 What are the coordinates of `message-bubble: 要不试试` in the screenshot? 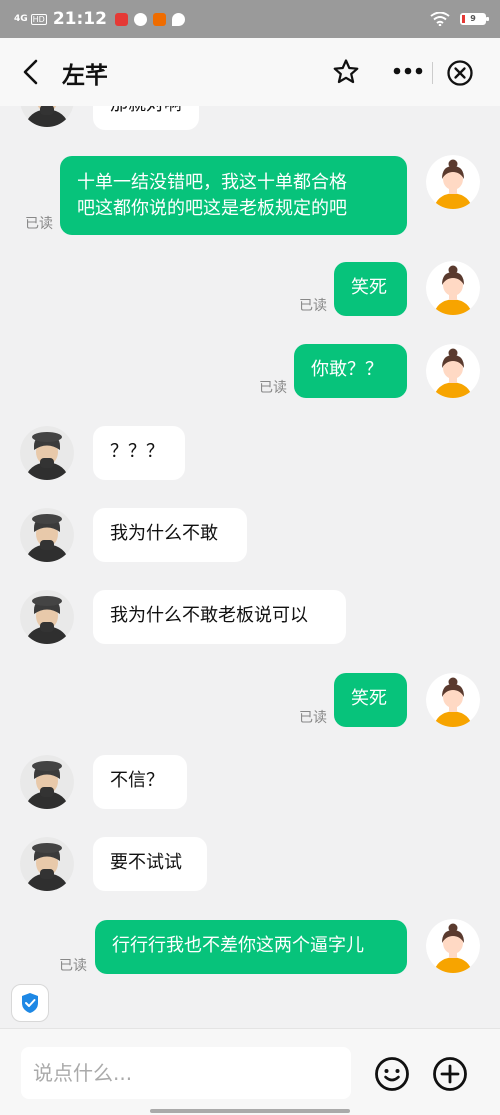 It's located at (150, 864).